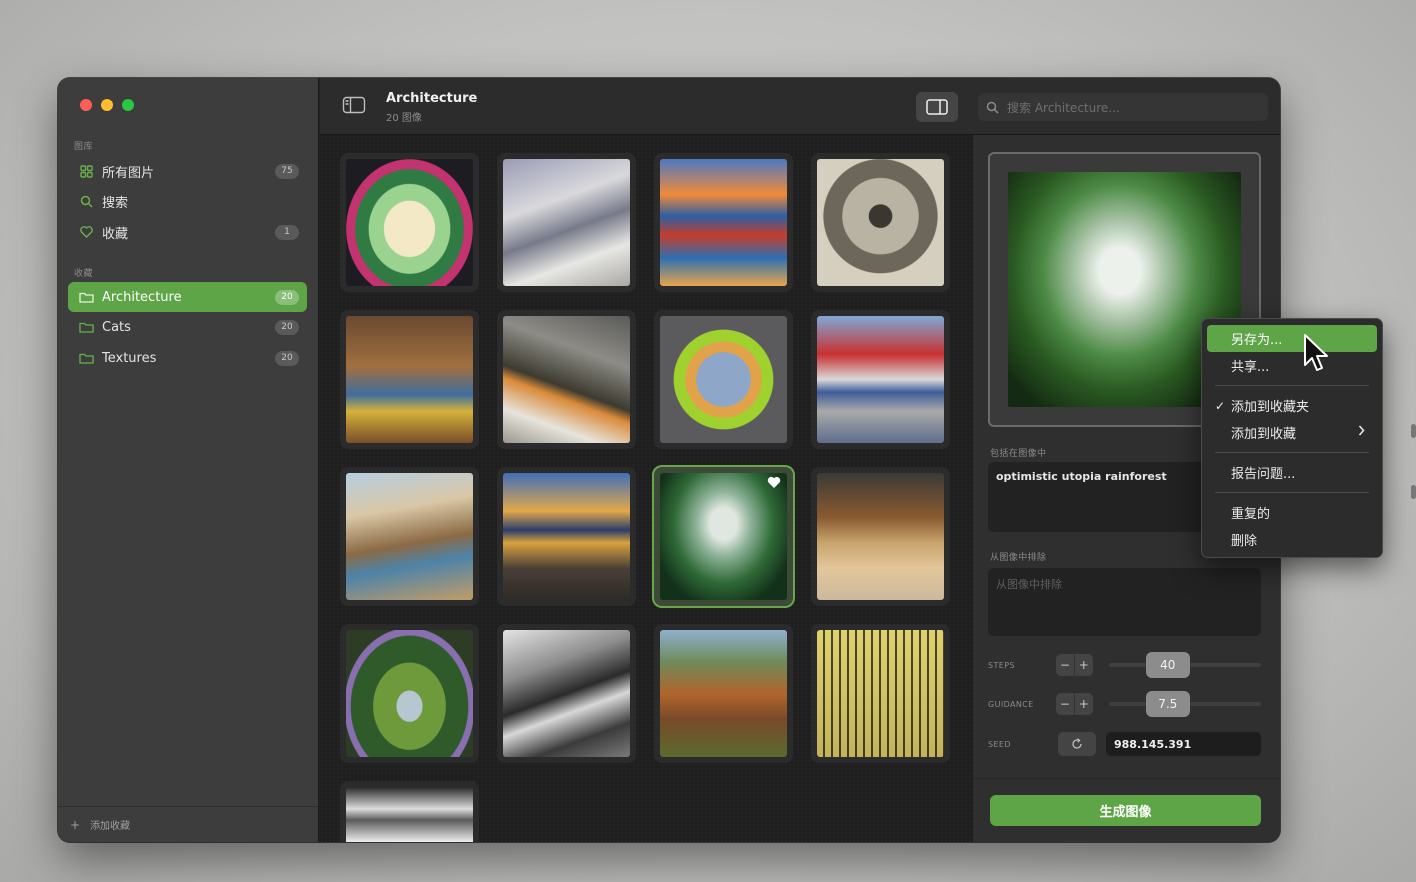 Image resolution: width=1416 pixels, height=882 pixels. I want to click on image-tile-sunset-highway, so click(566, 536).